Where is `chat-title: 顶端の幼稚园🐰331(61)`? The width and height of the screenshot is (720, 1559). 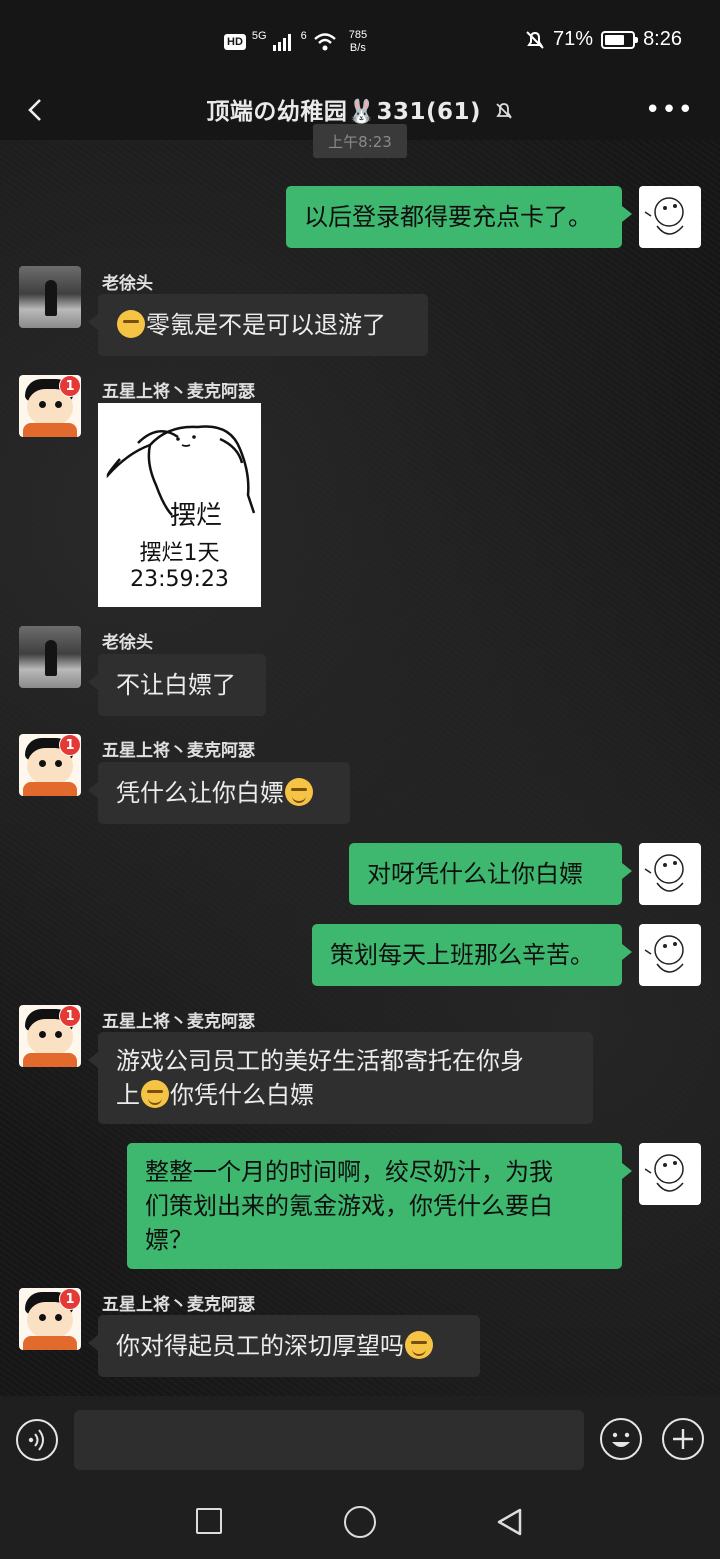 chat-title: 顶端の幼稚园🐰331(61) is located at coordinates (360, 109).